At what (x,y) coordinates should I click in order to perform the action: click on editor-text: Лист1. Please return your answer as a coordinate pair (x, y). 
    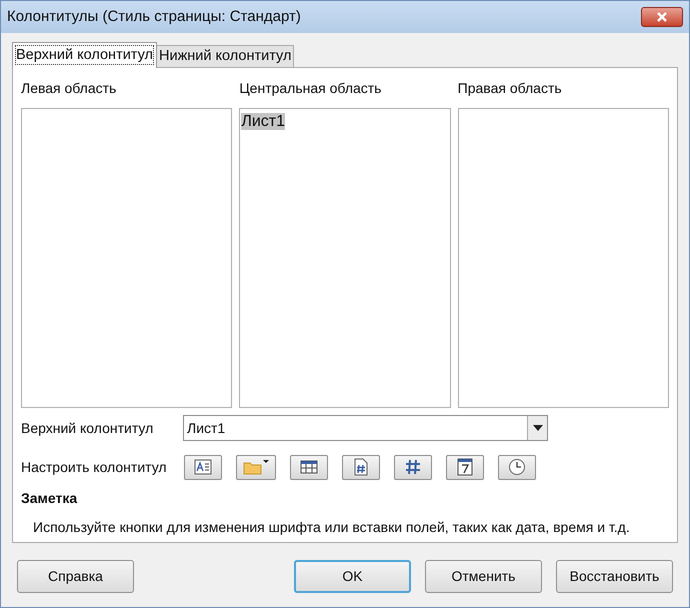
    Looking at the image, I should click on (263, 121).